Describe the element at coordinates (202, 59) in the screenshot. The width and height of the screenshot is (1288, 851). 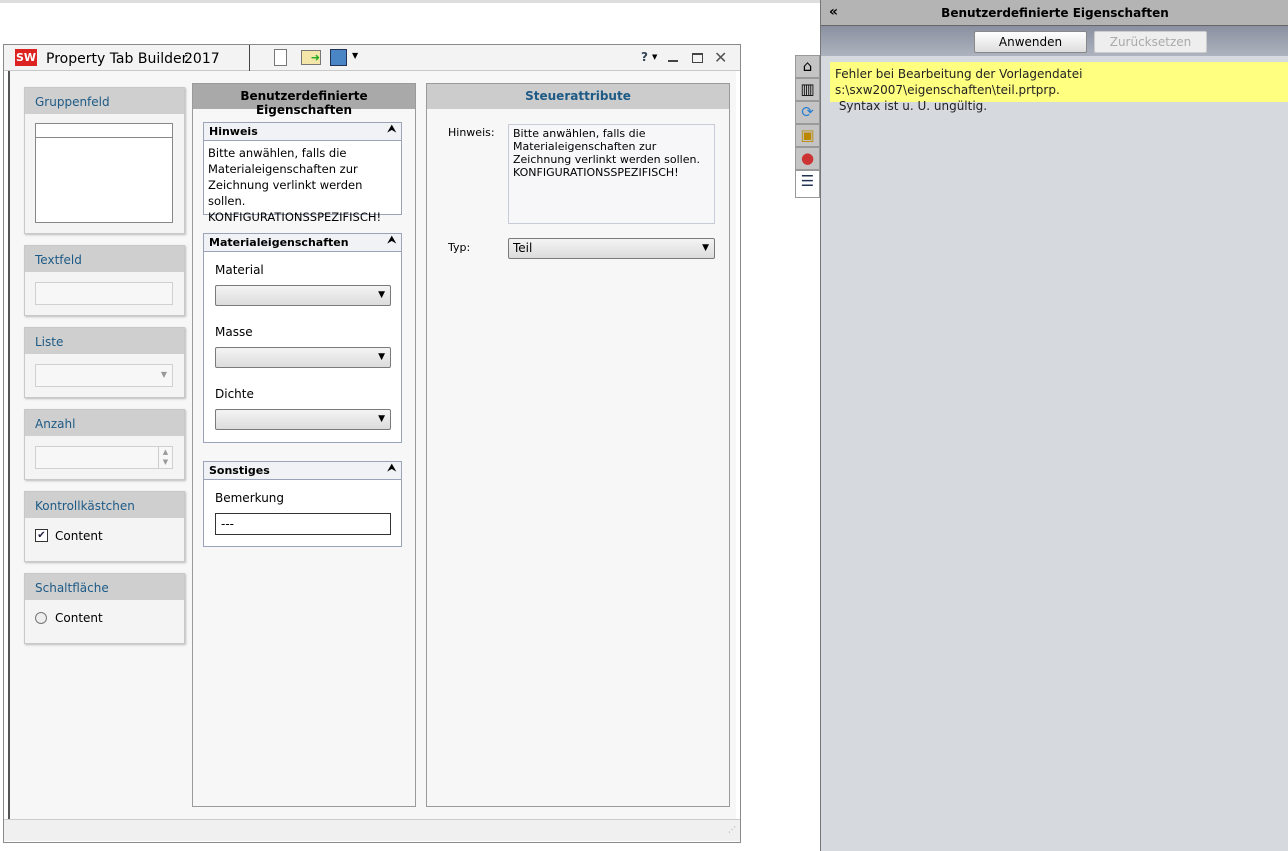
I see `app-version: 2017` at that location.